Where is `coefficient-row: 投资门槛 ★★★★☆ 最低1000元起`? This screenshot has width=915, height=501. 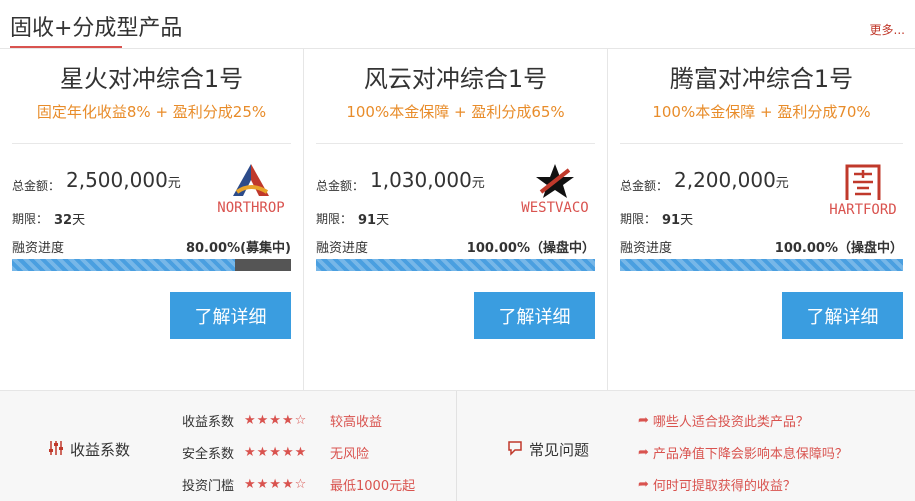
coefficient-row: 投资门槛 ★★★★☆ 最低1000元起 is located at coordinates (298, 484).